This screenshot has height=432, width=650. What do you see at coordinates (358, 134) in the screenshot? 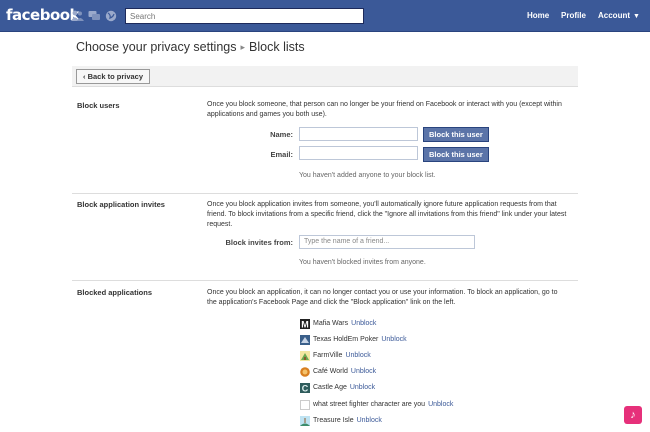
I see `block-name-input` at bounding box center [358, 134].